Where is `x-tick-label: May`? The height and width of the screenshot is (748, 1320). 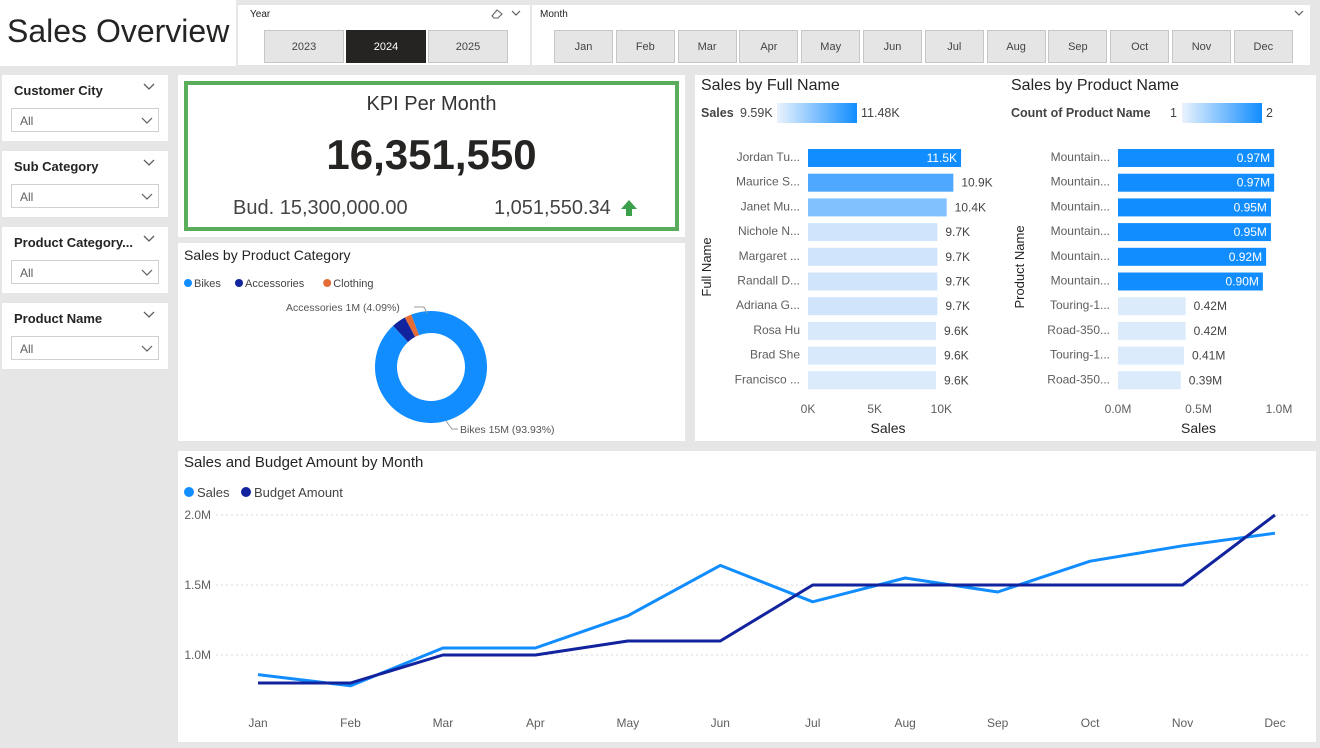
x-tick-label: May is located at coordinates (627, 723).